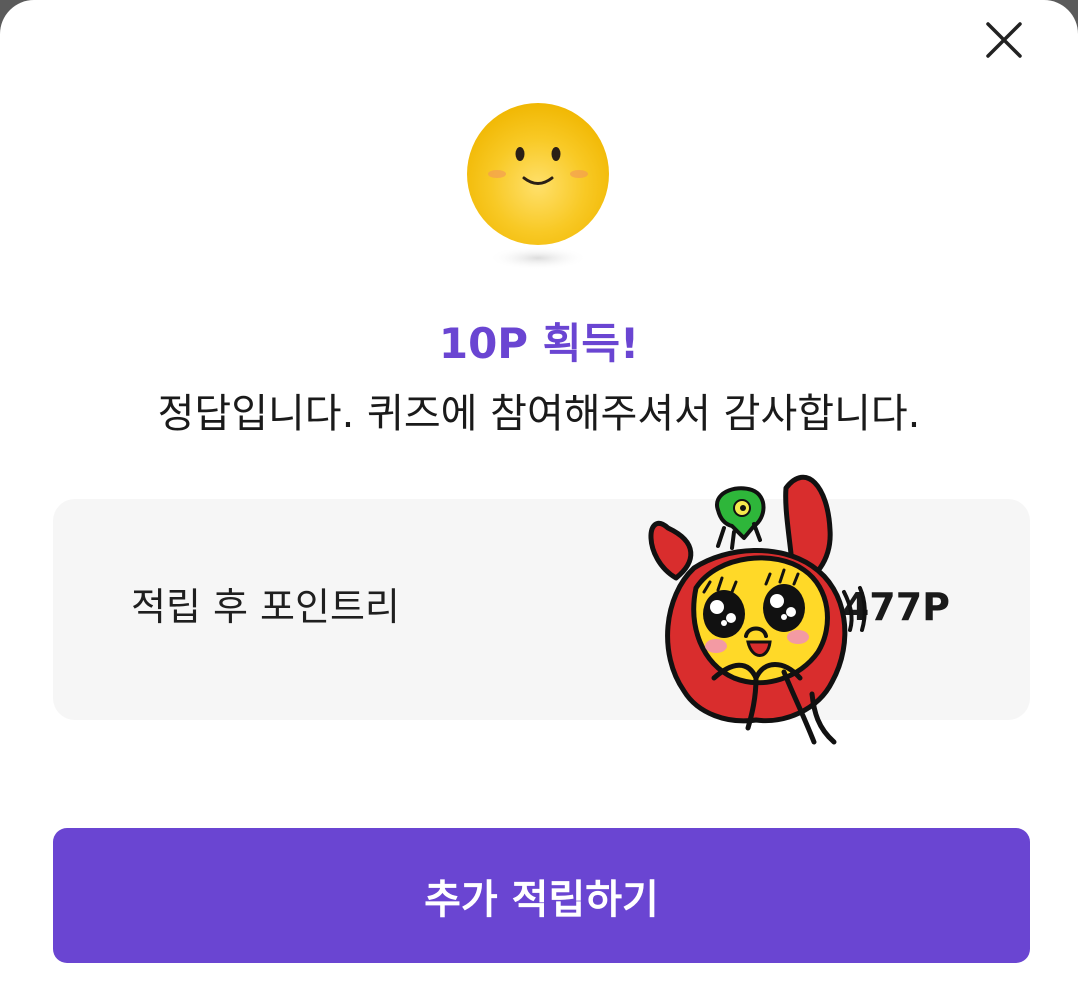 Image resolution: width=1078 pixels, height=1005 pixels. What do you see at coordinates (539, 343) in the screenshot?
I see `reward-title: 10P 획득!` at bounding box center [539, 343].